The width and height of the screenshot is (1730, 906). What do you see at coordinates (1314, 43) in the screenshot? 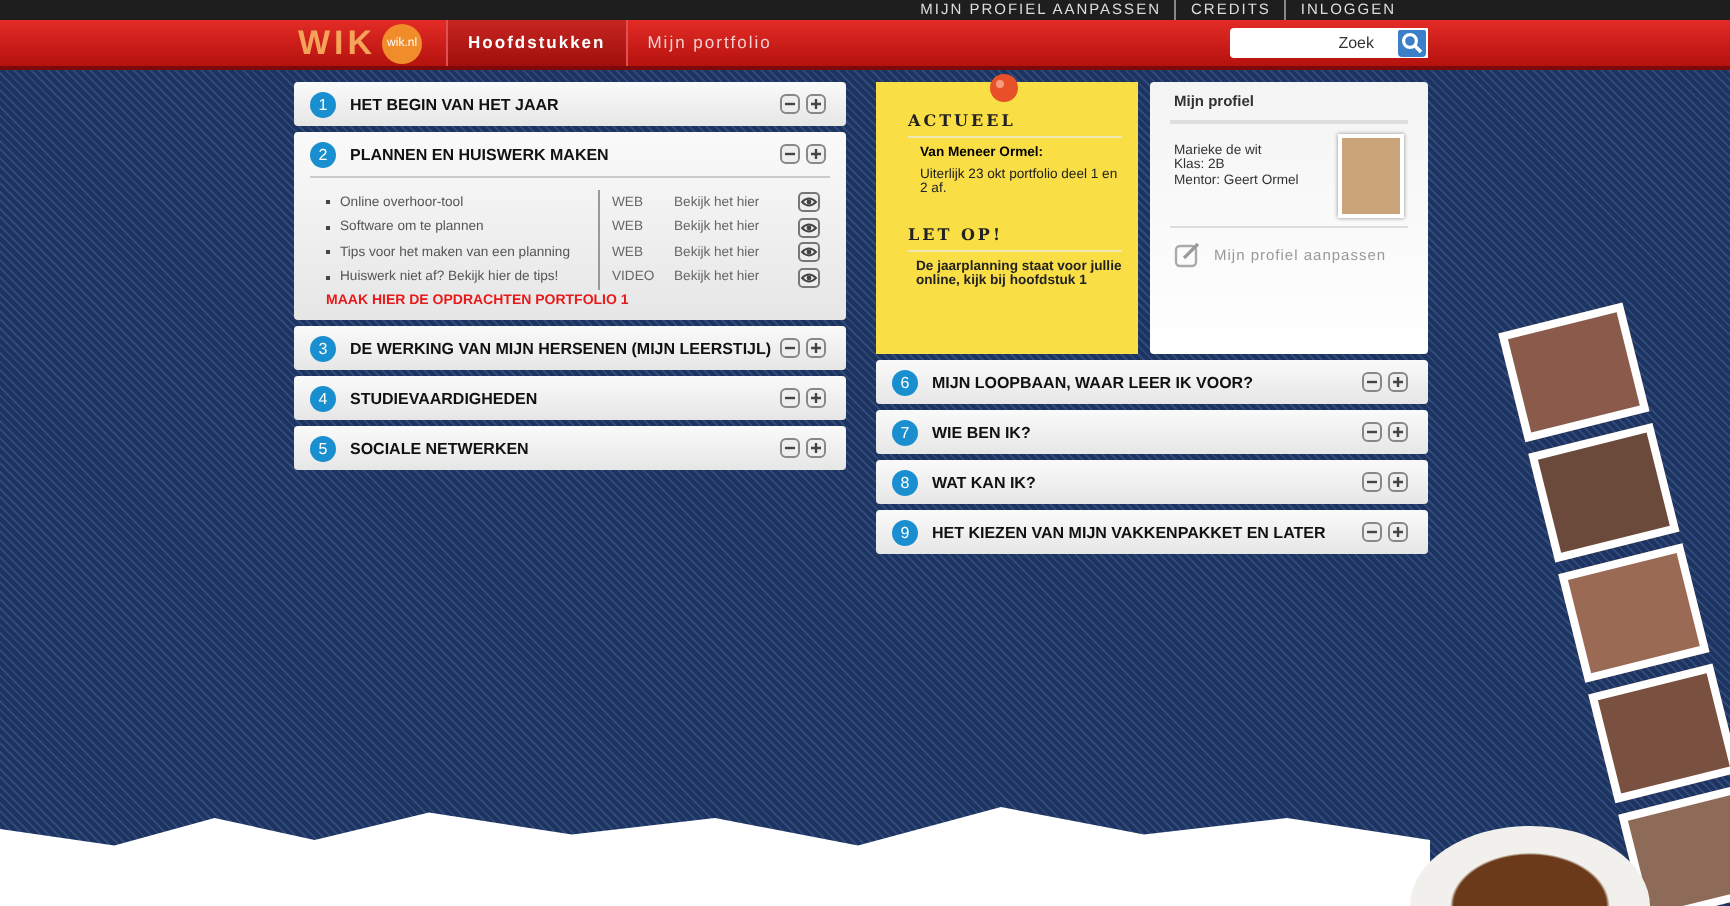
I see `search-field: Zoek` at bounding box center [1314, 43].